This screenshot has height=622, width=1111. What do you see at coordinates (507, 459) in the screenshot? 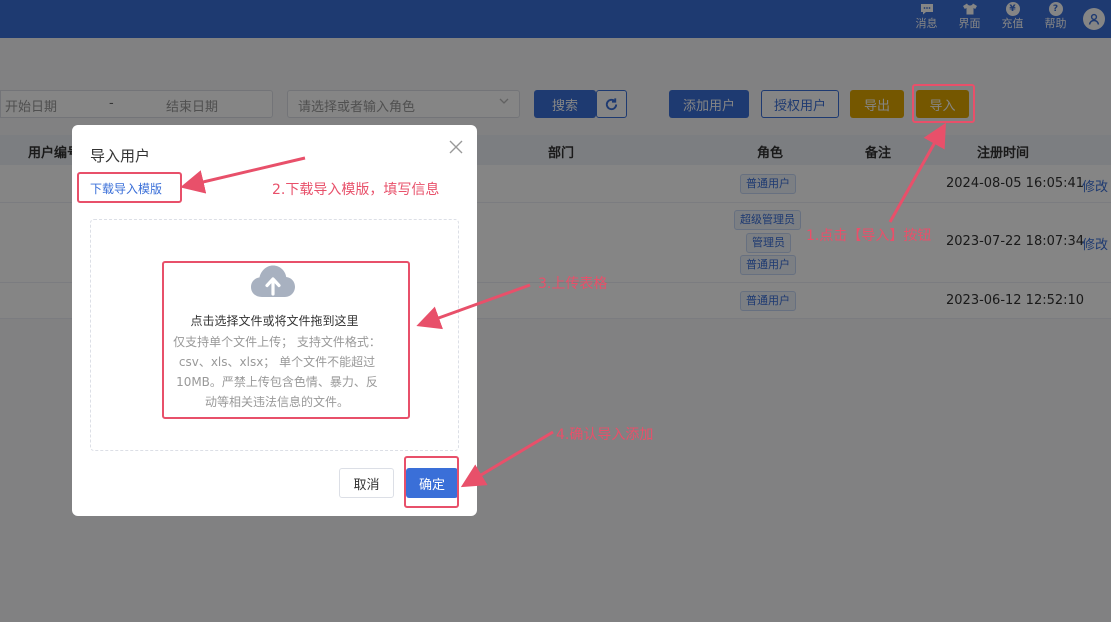
I see `arrow-step4` at bounding box center [507, 459].